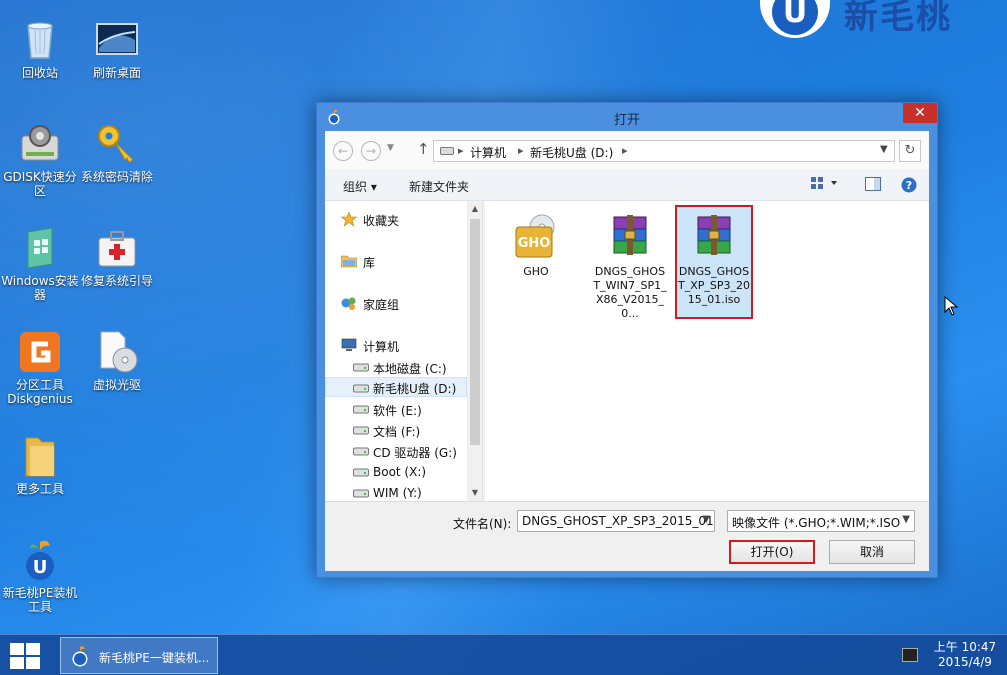 This screenshot has height=675, width=1007. I want to click on desktop-icon-more-tools: 更多工具, so click(40, 465).